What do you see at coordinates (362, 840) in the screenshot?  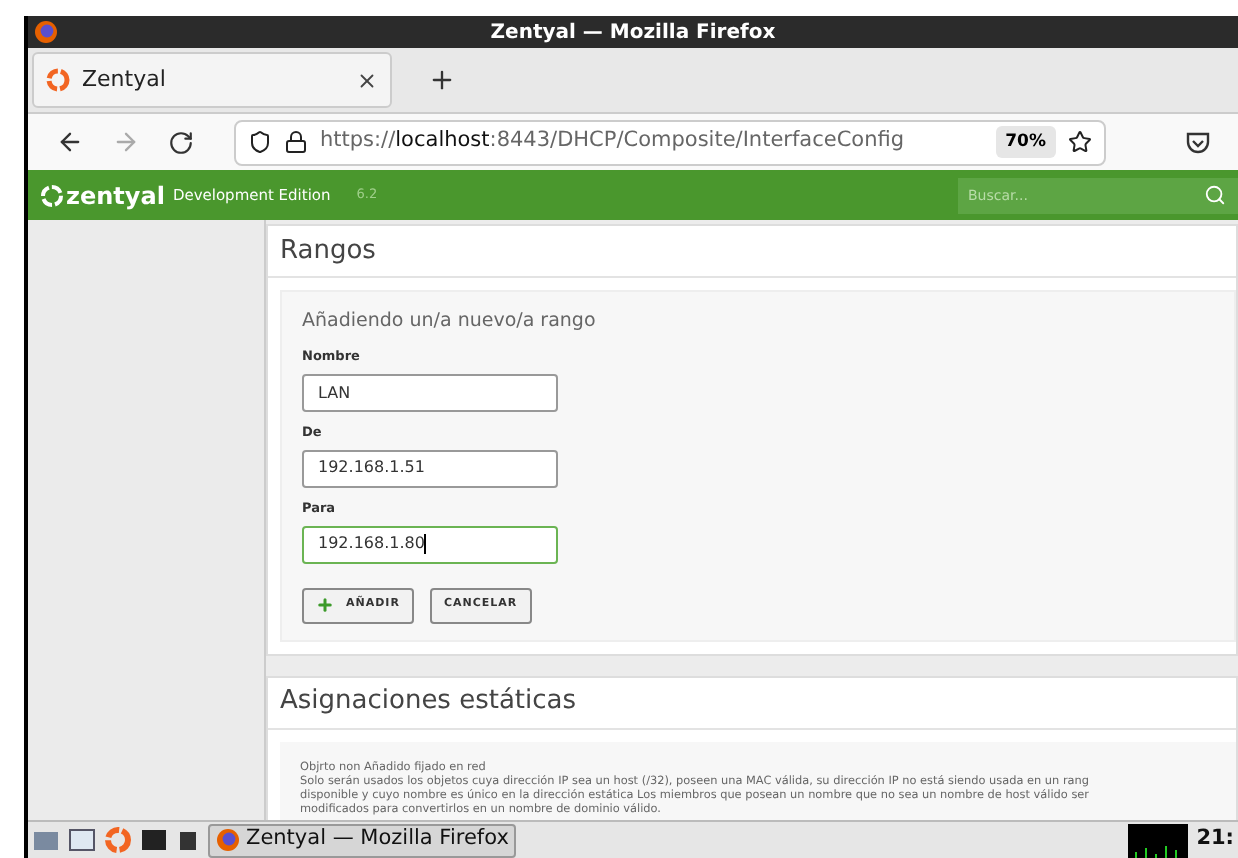 I see `taskbar-task: Zentyal — Mozilla Firefox` at bounding box center [362, 840].